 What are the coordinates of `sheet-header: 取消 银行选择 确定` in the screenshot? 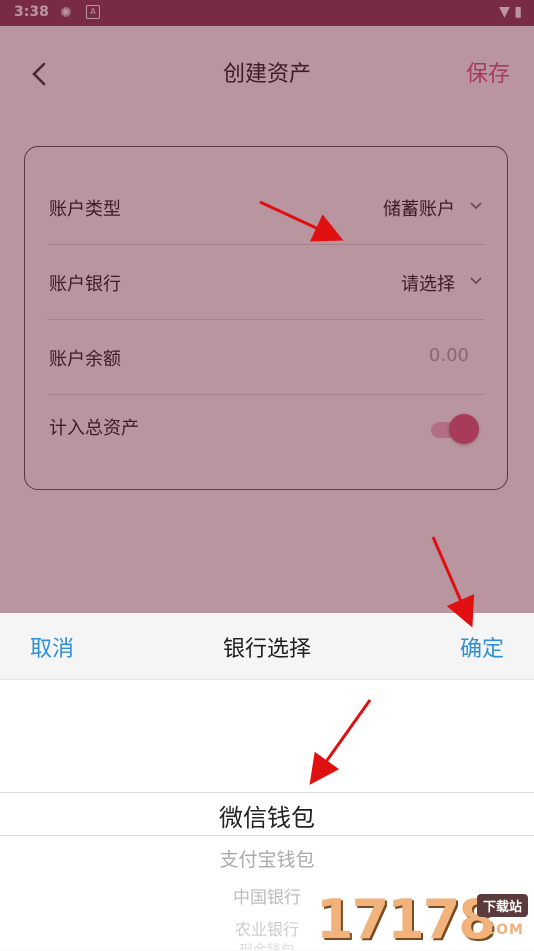 It's located at (267, 646).